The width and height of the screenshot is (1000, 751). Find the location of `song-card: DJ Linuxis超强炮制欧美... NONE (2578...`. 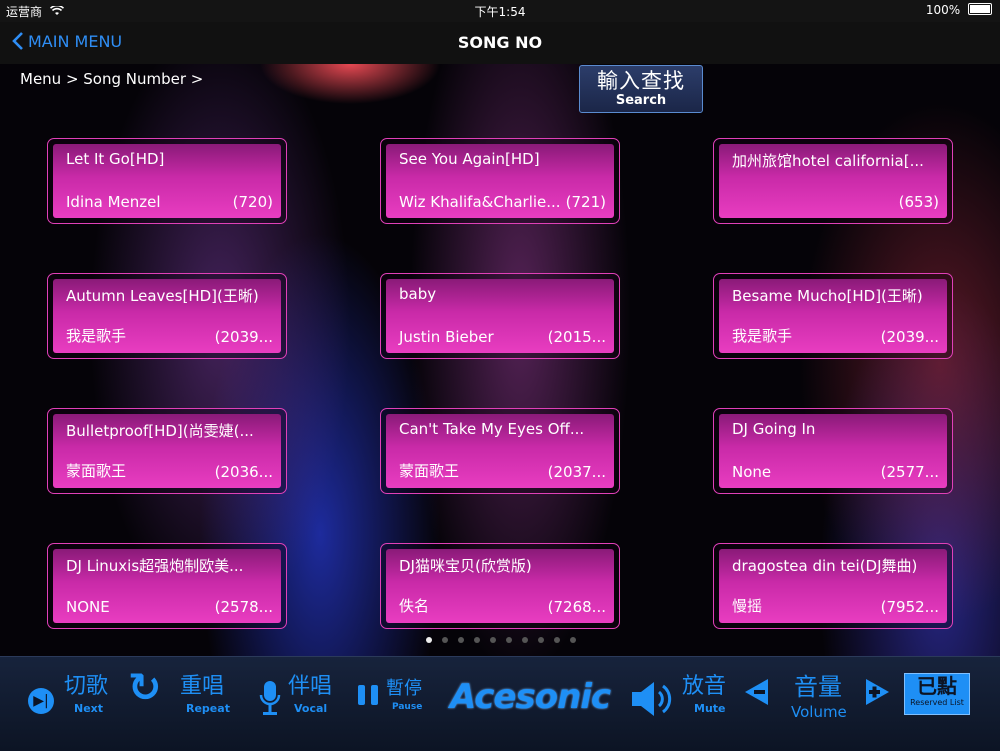

song-card: DJ Linuxis超强炮制欧美... NONE (2578... is located at coordinates (167, 586).